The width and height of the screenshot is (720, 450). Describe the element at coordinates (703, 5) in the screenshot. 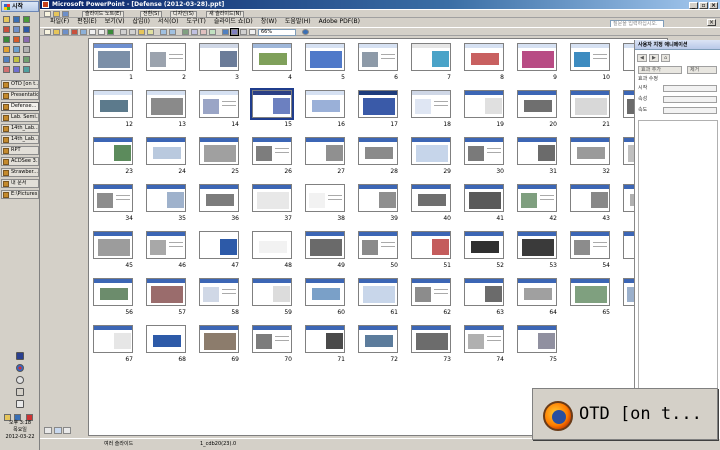

I see `restore-button: ▫` at that location.